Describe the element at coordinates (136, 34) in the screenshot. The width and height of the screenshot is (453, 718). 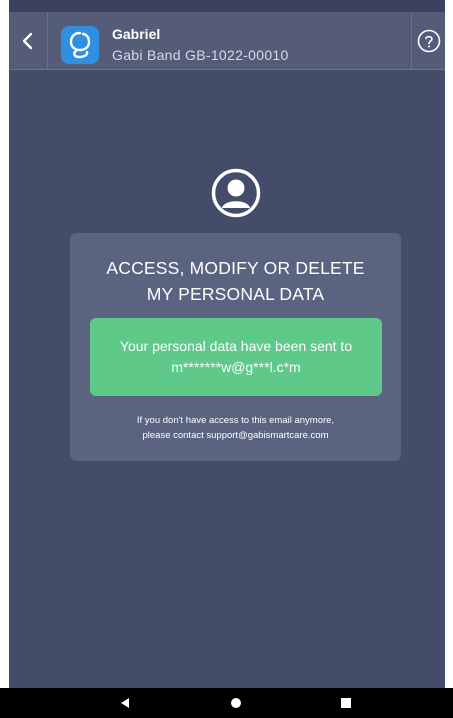
I see `device-owner-name: Gabriel` at that location.